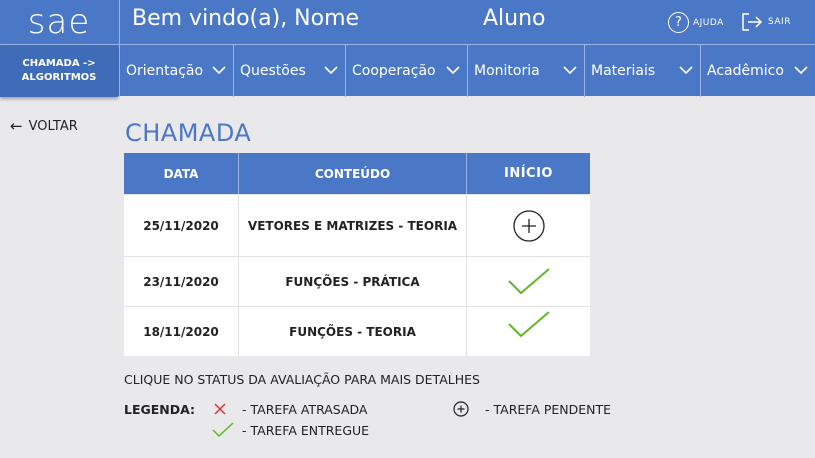 The height and width of the screenshot is (458, 815). I want to click on breadcrumb-line-2: ALGORITMOS, so click(59, 77).